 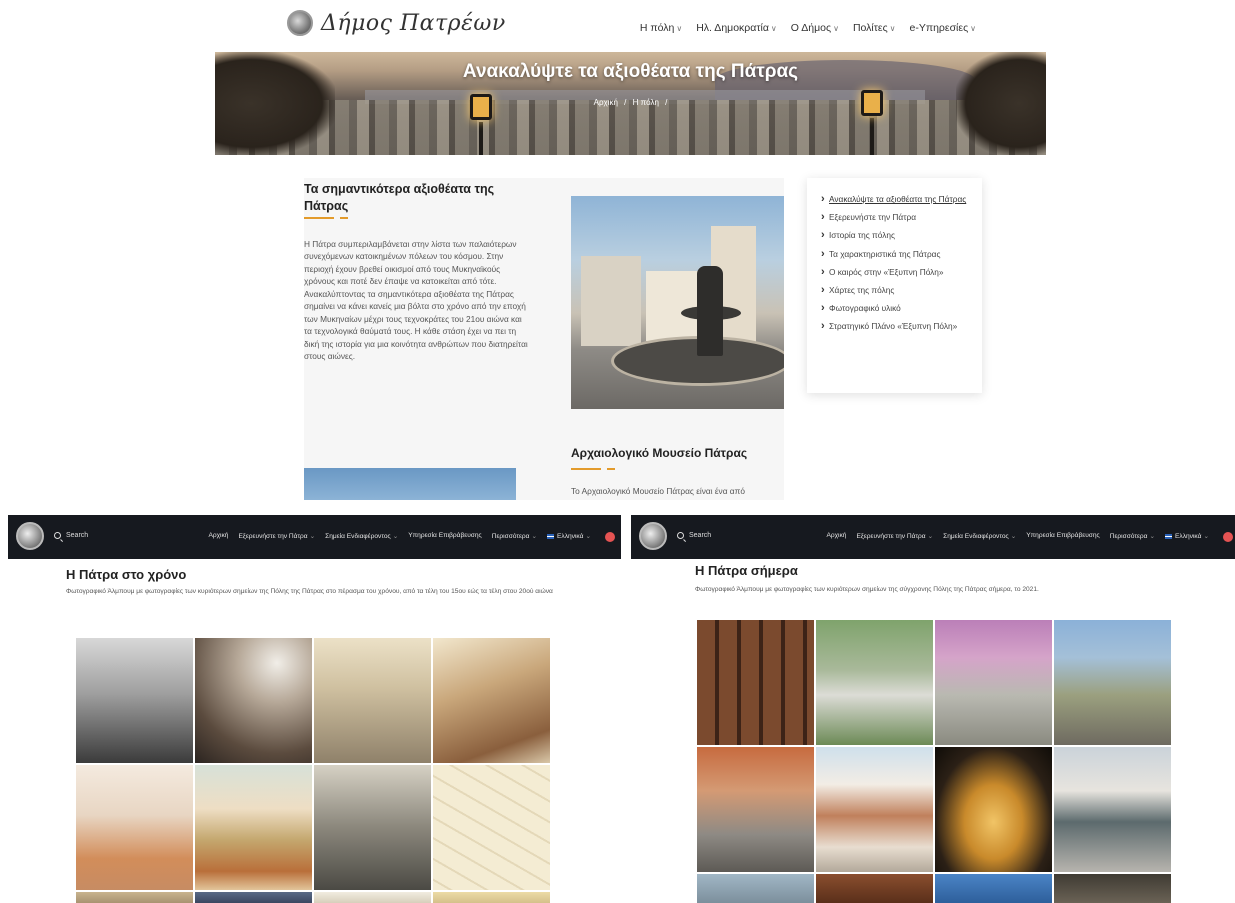 What do you see at coordinates (874, 28) in the screenshot?
I see `nav-item-citizens: Πολίτες ∨` at bounding box center [874, 28].